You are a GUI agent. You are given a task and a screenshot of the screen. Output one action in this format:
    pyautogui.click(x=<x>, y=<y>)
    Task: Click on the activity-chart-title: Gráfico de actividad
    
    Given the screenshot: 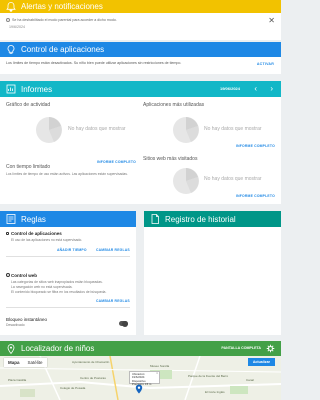 What is the action you would take?
    pyautogui.click(x=28, y=105)
    